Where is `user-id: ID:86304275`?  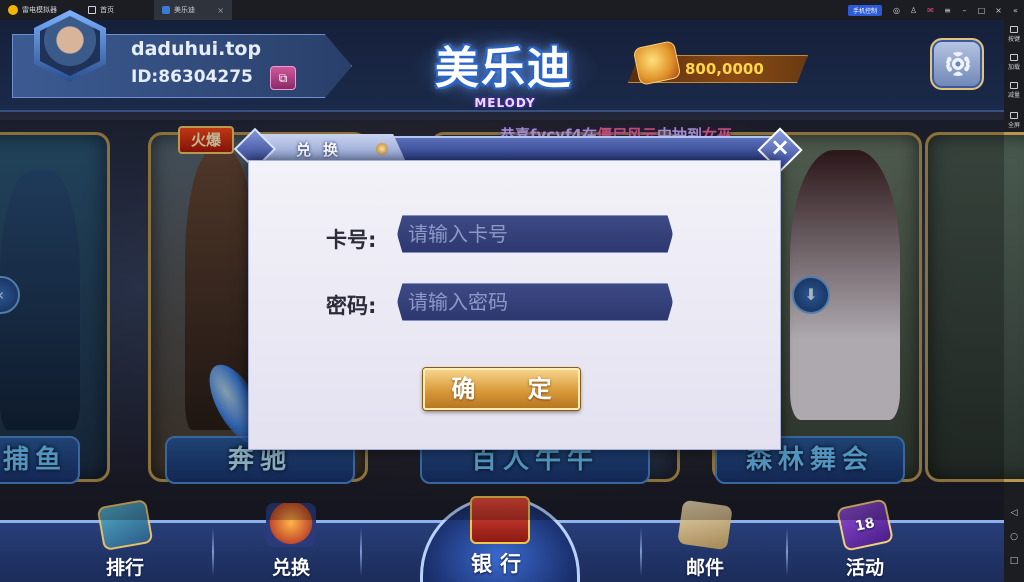 user-id: ID:86304275 is located at coordinates (192, 77).